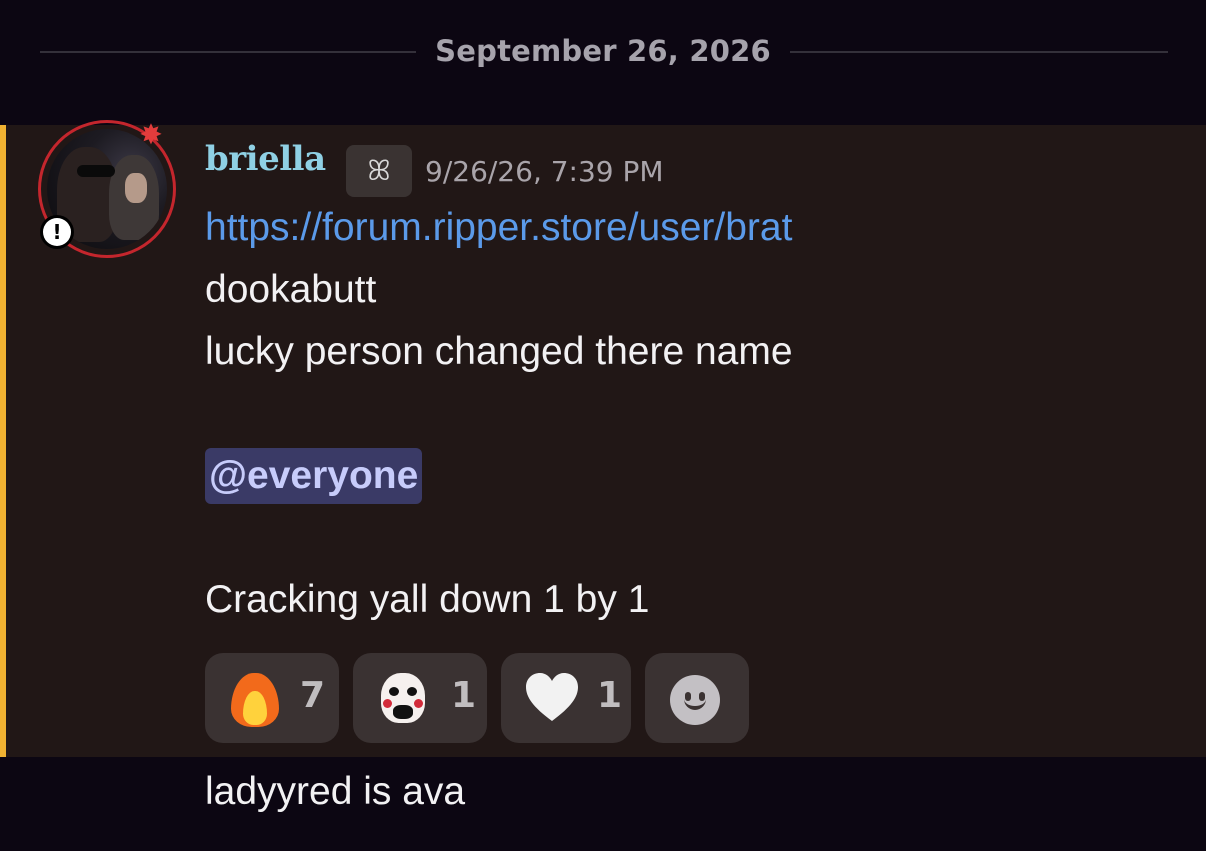  What do you see at coordinates (314, 476) in the screenshot?
I see `everyone-mention: @everyone` at bounding box center [314, 476].